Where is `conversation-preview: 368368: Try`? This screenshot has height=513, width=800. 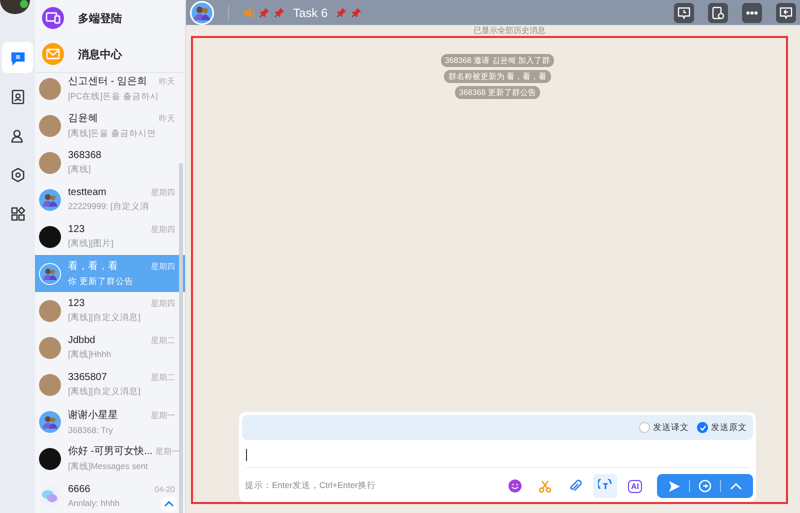 conversation-preview: 368368: Try is located at coordinates (90, 430).